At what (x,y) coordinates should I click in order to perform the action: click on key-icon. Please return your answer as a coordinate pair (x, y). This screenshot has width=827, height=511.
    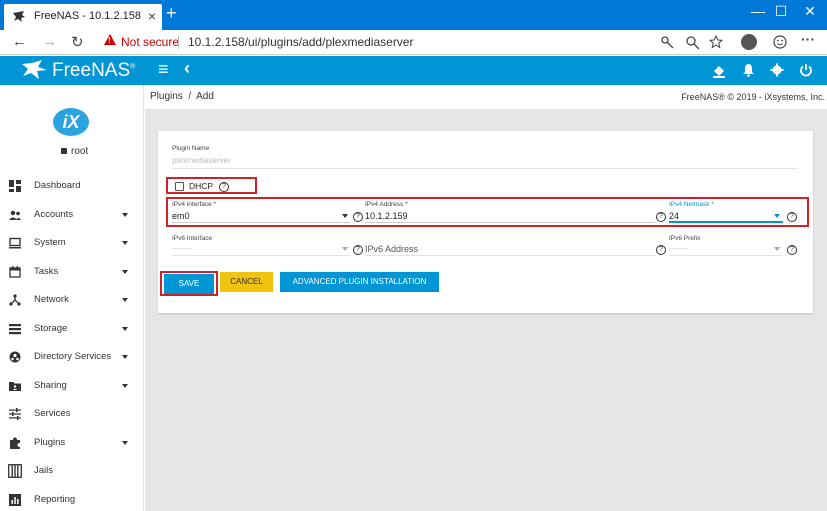
    Looking at the image, I should click on (668, 43).